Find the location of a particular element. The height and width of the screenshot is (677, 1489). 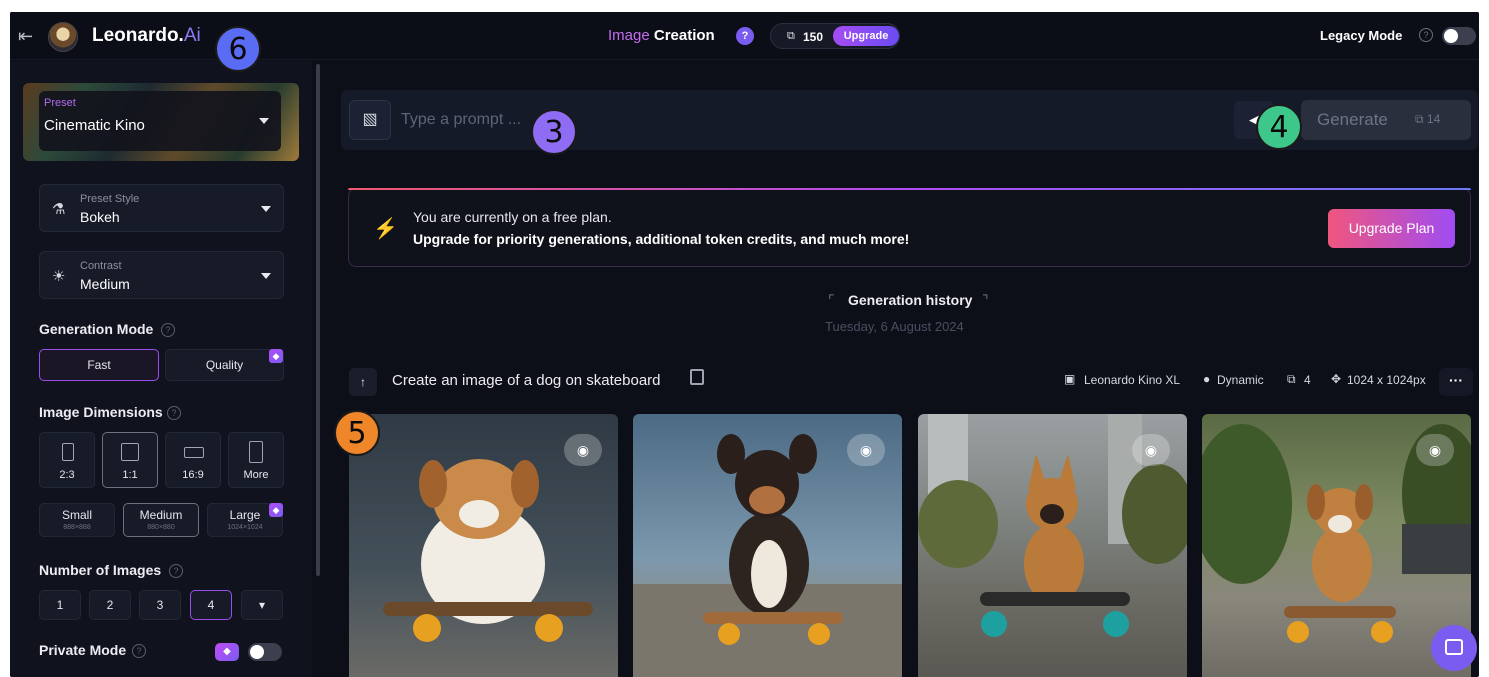

more-shape-icon is located at coordinates (256, 452).